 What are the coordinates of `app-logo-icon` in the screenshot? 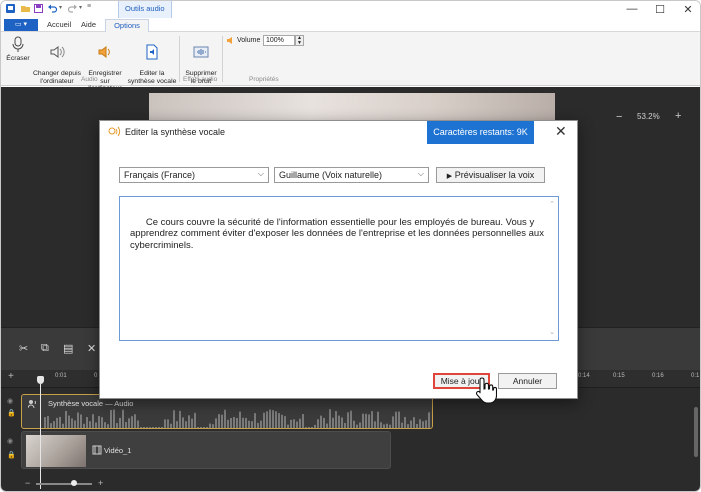 It's located at (10, 8).